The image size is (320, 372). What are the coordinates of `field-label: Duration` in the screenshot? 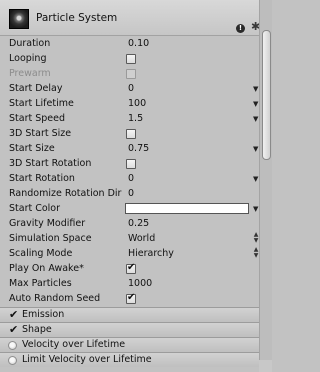 It's located at (30, 43).